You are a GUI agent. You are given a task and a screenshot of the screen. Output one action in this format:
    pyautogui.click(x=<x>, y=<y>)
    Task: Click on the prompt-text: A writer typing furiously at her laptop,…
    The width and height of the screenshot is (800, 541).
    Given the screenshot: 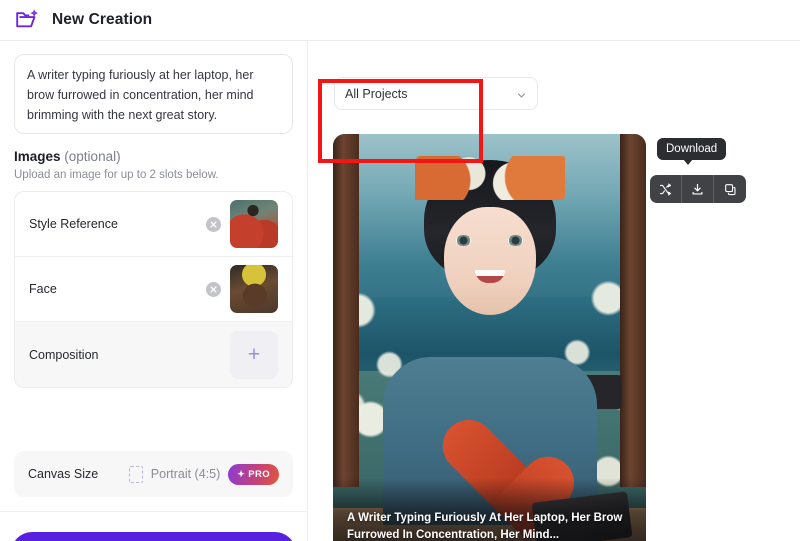 What is the action you would take?
    pyautogui.click(x=140, y=95)
    